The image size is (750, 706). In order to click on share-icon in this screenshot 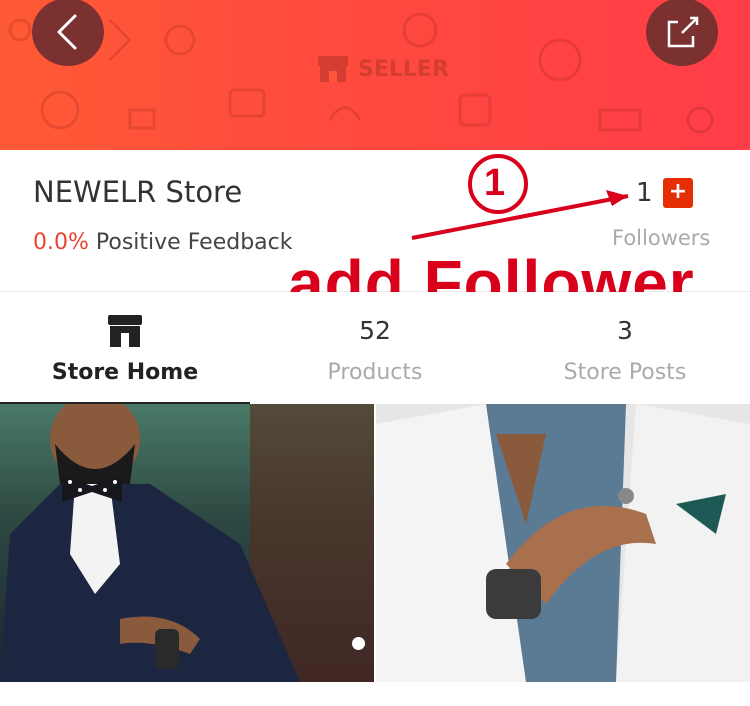, I will do `click(683, 32)`.